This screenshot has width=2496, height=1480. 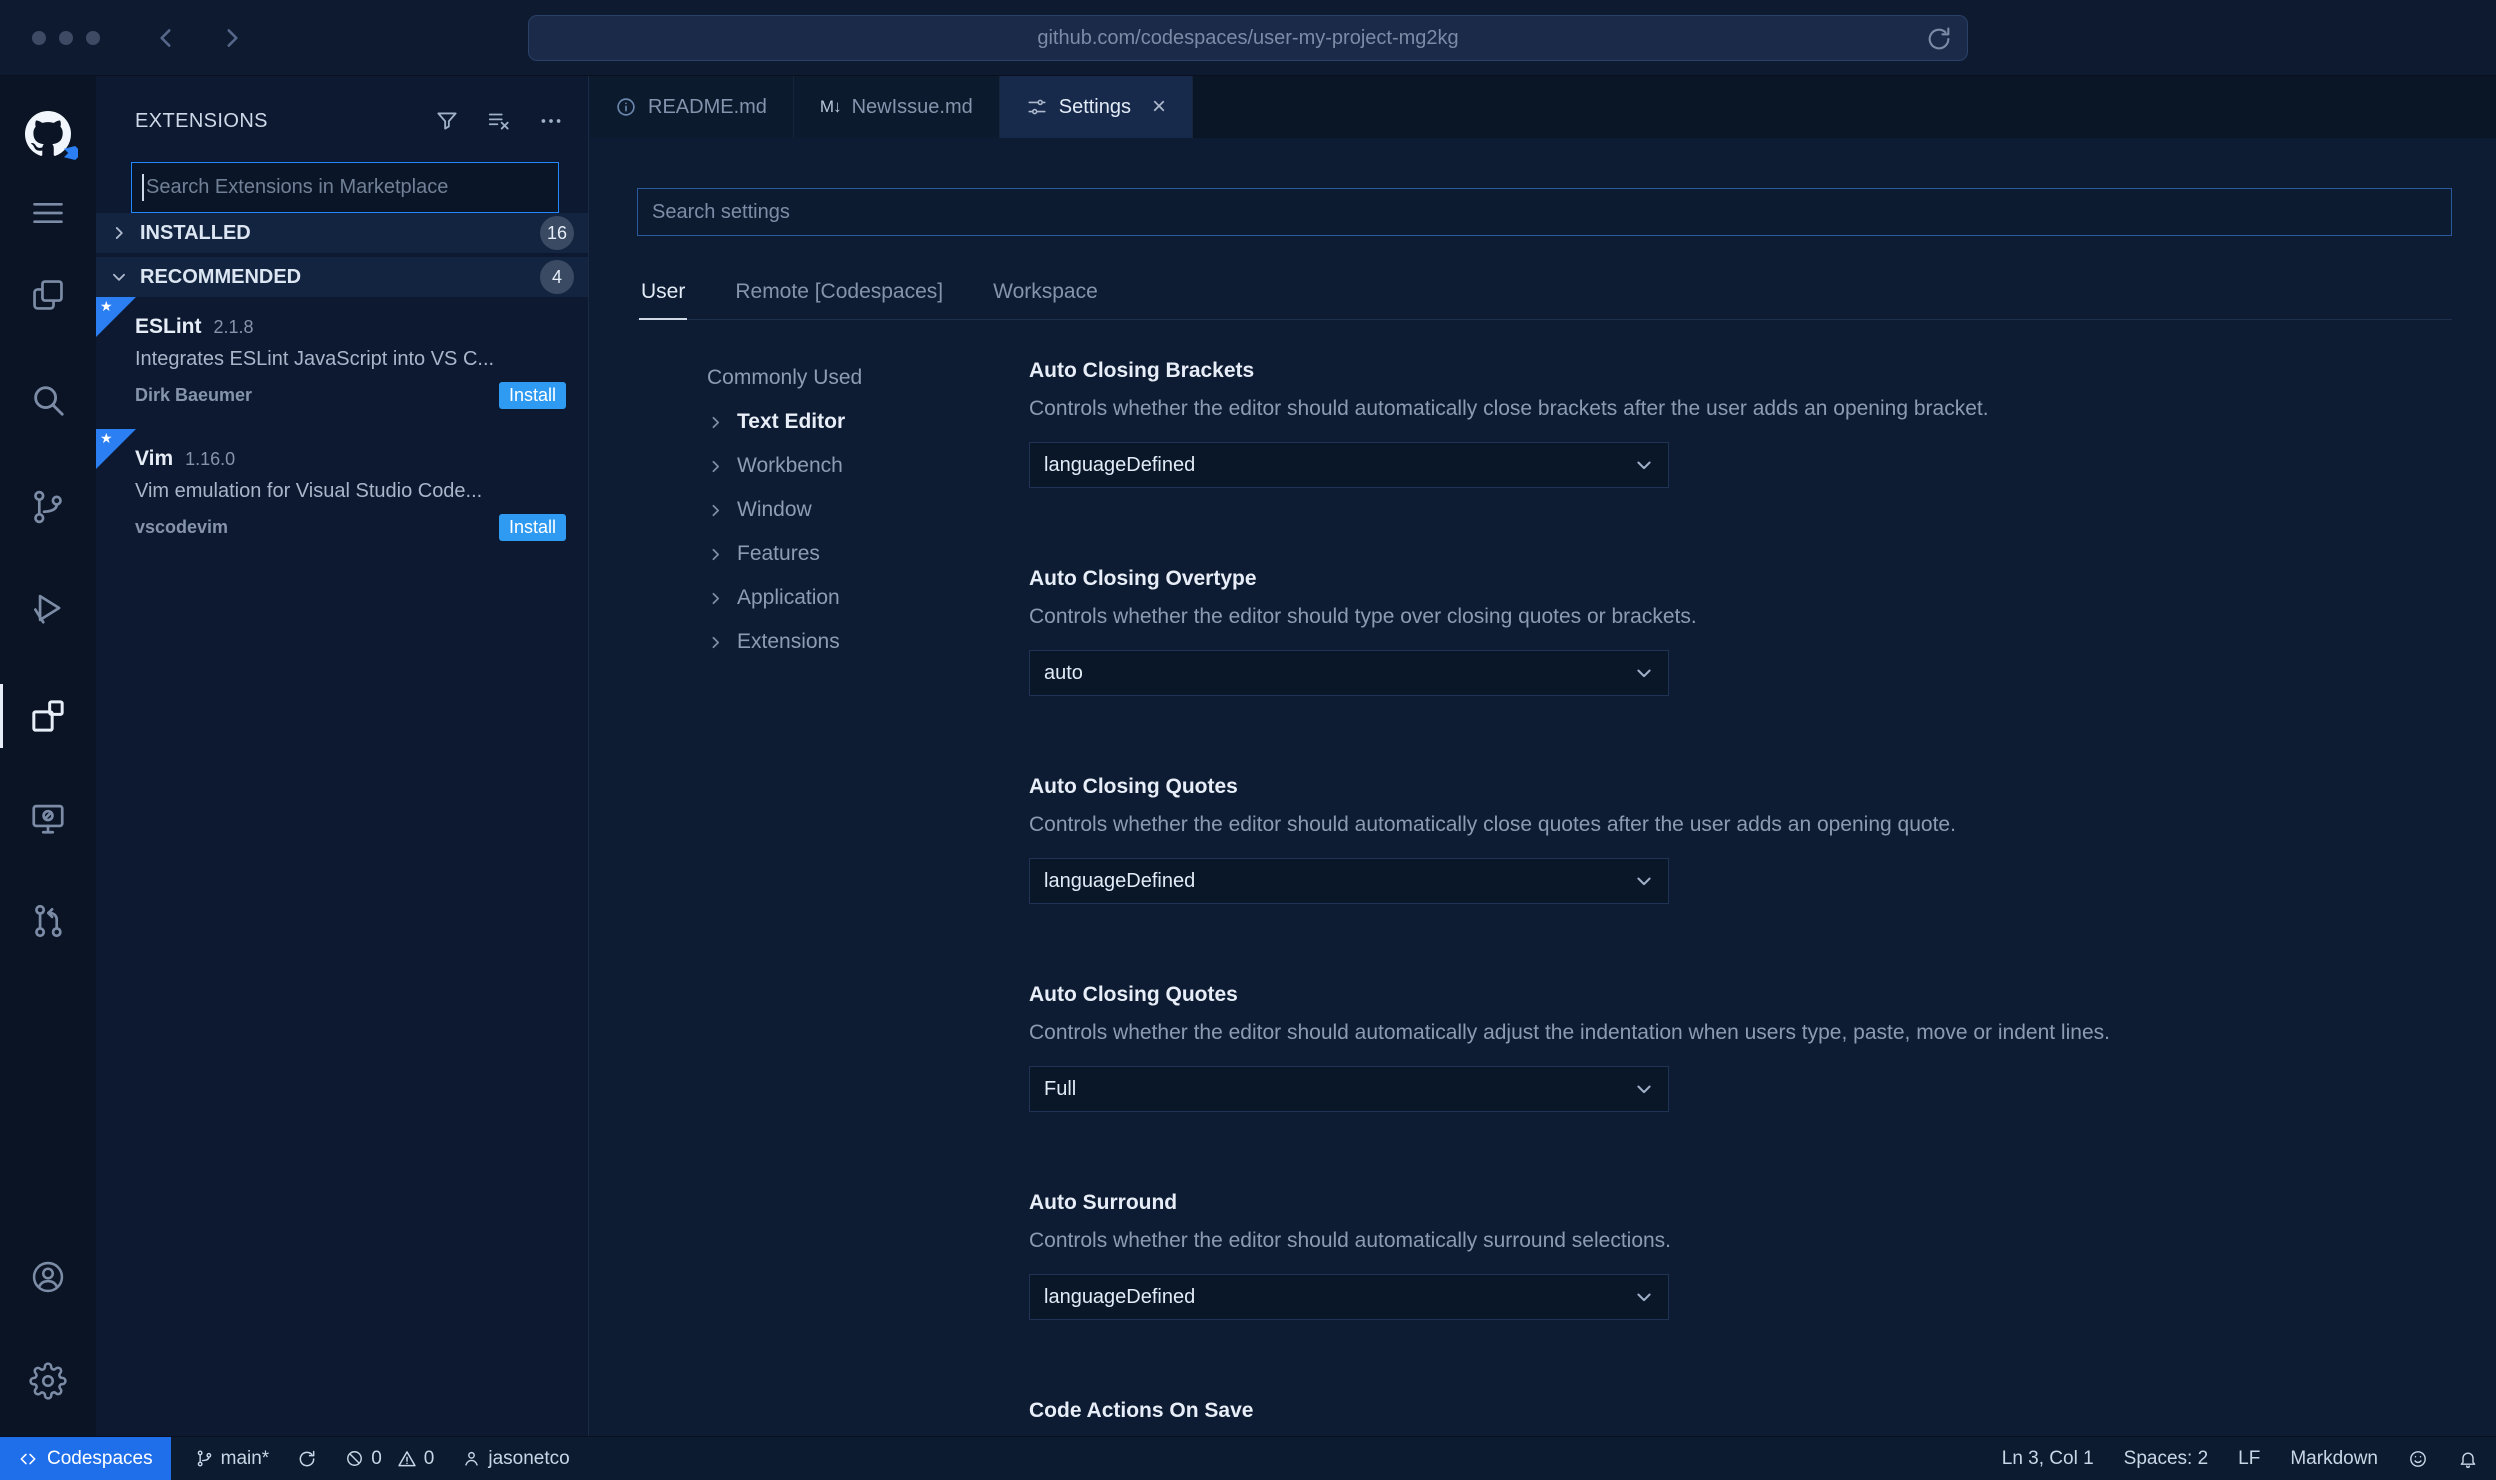 I want to click on settings-gear-icon, so click(x=48, y=1381).